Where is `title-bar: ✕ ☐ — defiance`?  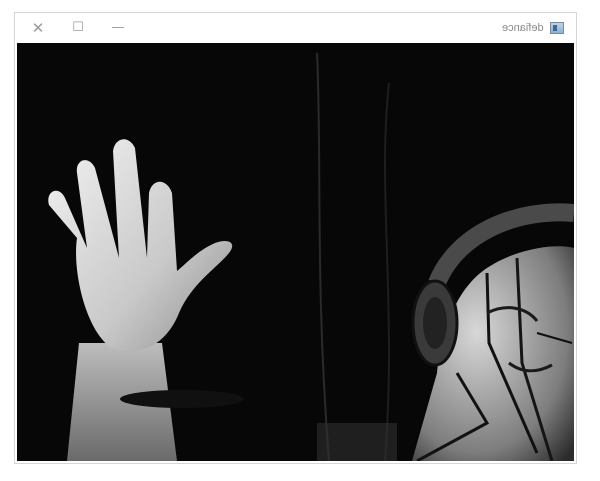 title-bar: ✕ ☐ — defiance is located at coordinates (295, 28).